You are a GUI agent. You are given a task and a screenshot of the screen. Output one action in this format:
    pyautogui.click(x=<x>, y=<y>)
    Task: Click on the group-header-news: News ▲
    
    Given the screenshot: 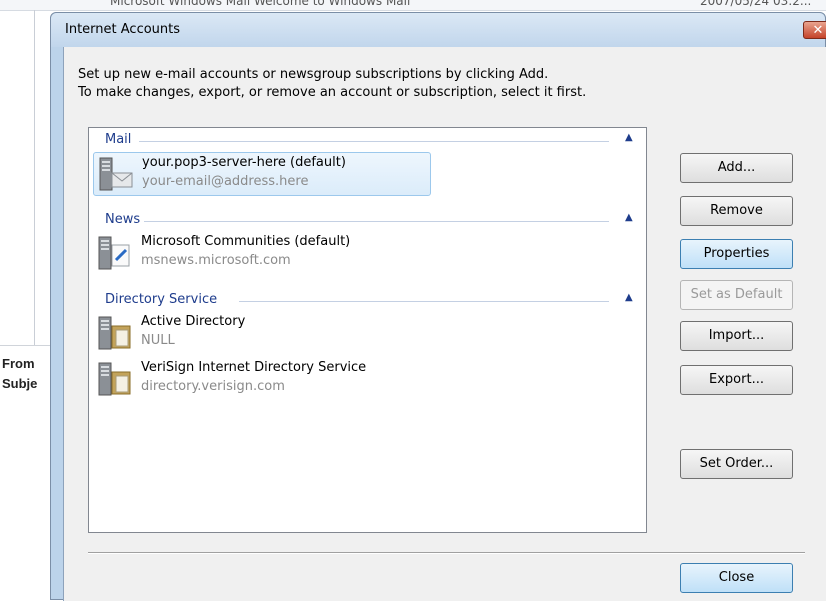 What is the action you would take?
    pyautogui.click(x=369, y=221)
    